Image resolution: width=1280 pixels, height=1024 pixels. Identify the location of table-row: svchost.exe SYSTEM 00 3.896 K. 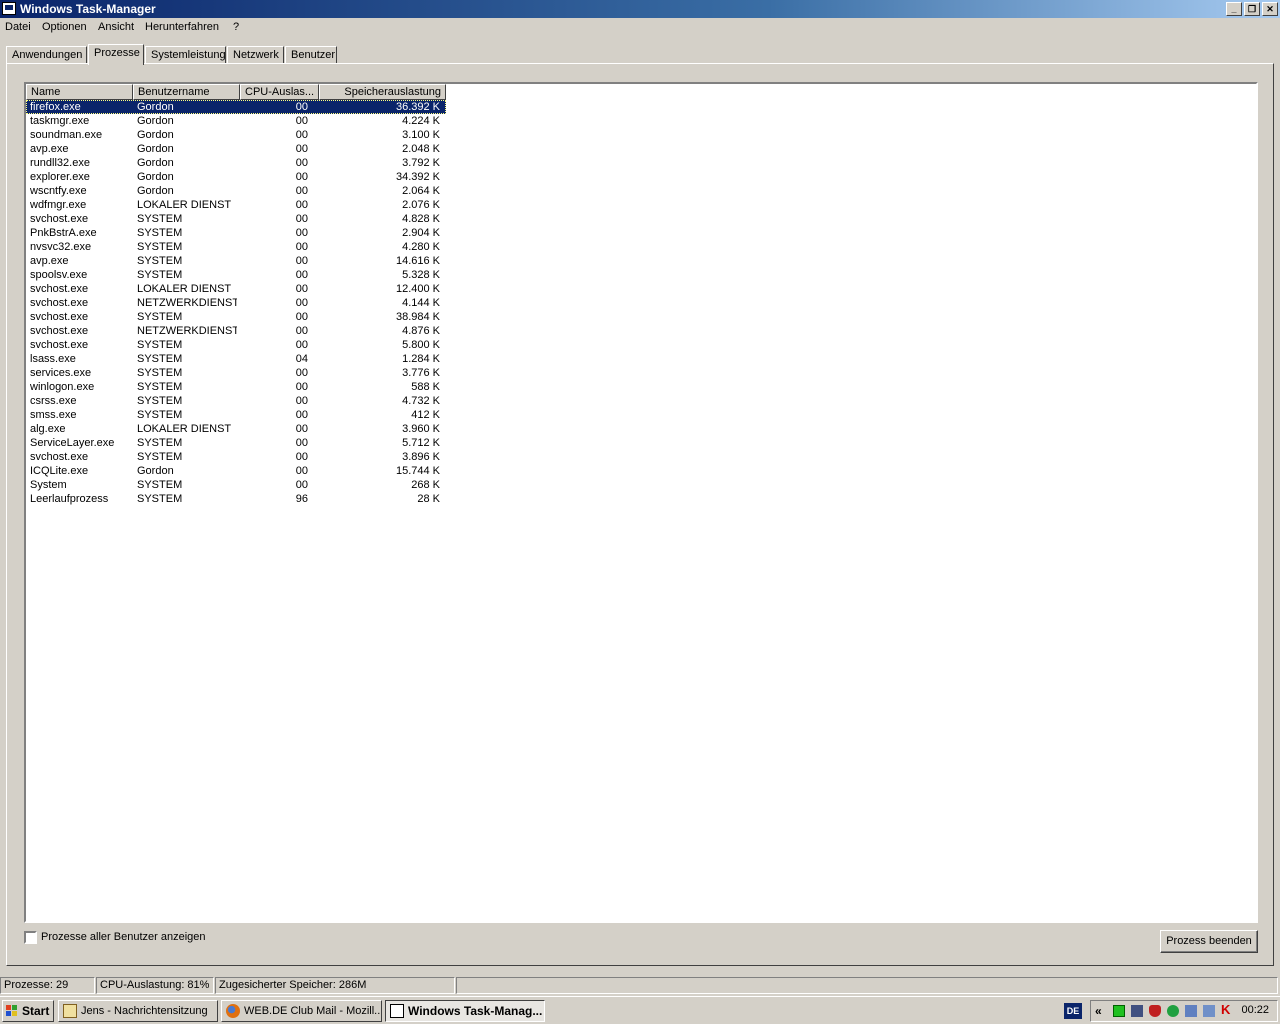
(236, 457).